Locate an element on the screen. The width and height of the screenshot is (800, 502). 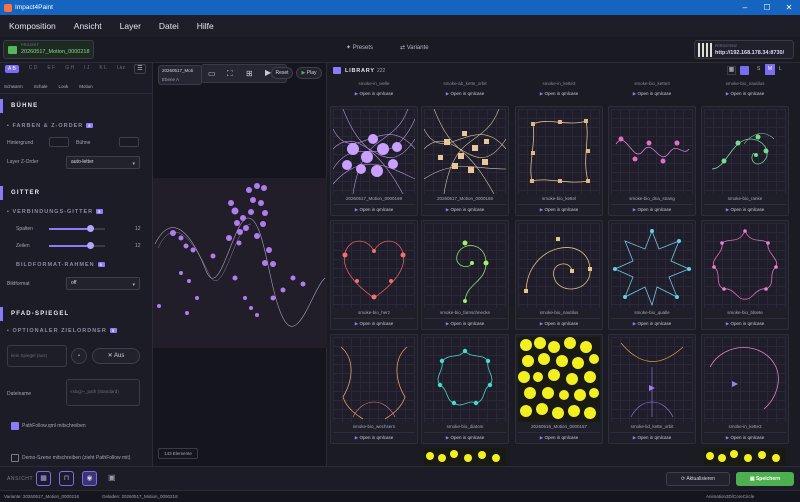
hintergrund-swatch is located at coordinates (59, 142).